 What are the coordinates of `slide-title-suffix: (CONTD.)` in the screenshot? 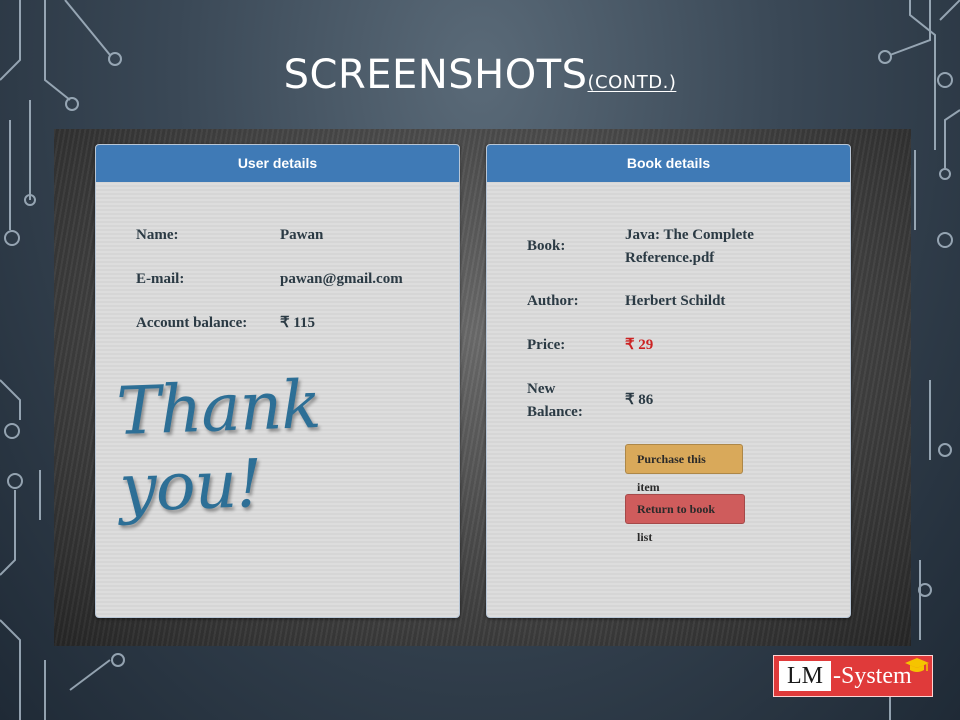 It's located at (632, 82).